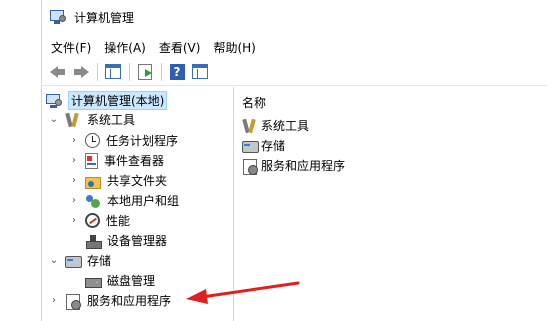  I want to click on shared-folder-icon, so click(93, 182).